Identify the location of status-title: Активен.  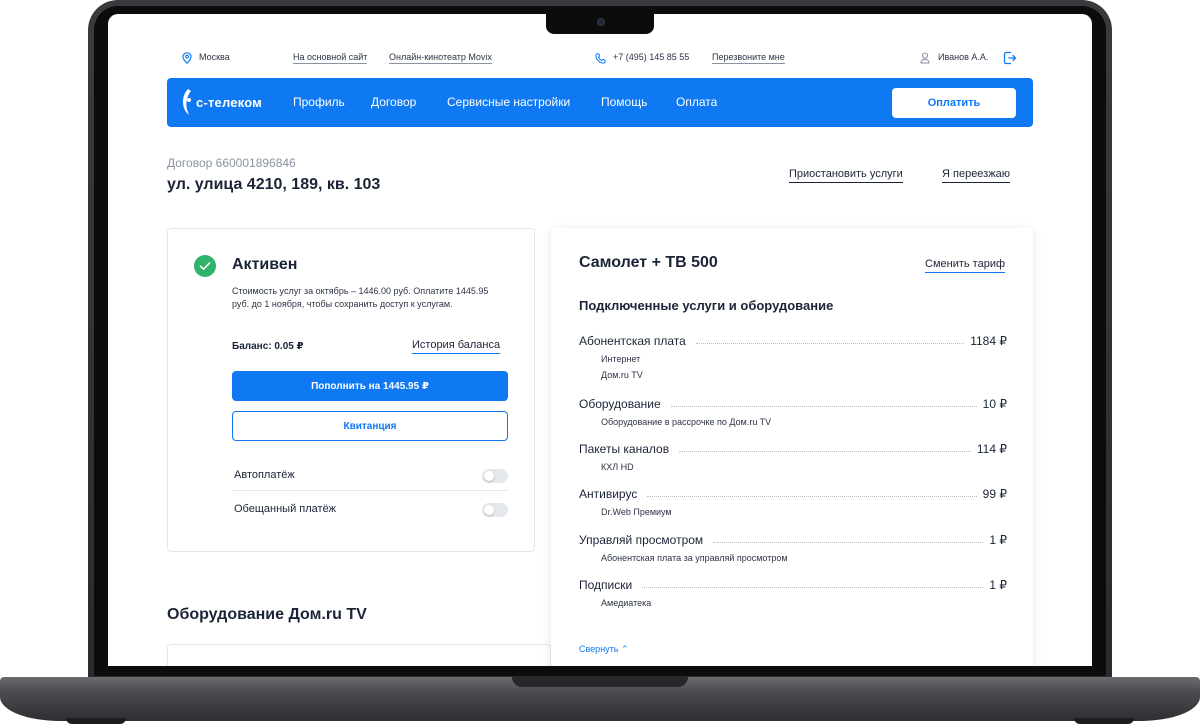
(265, 264).